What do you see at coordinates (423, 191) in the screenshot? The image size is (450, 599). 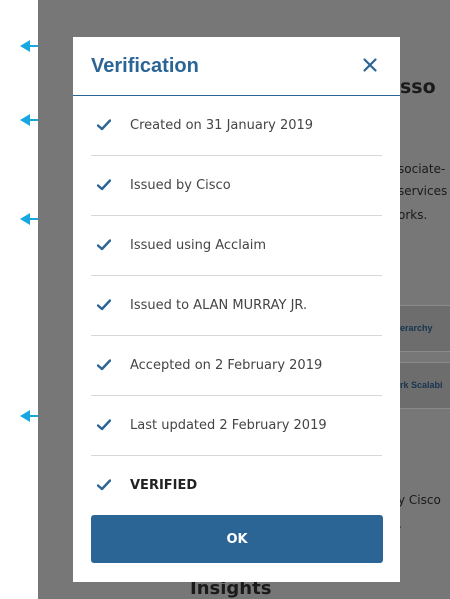 I see `background-text: services` at bounding box center [423, 191].